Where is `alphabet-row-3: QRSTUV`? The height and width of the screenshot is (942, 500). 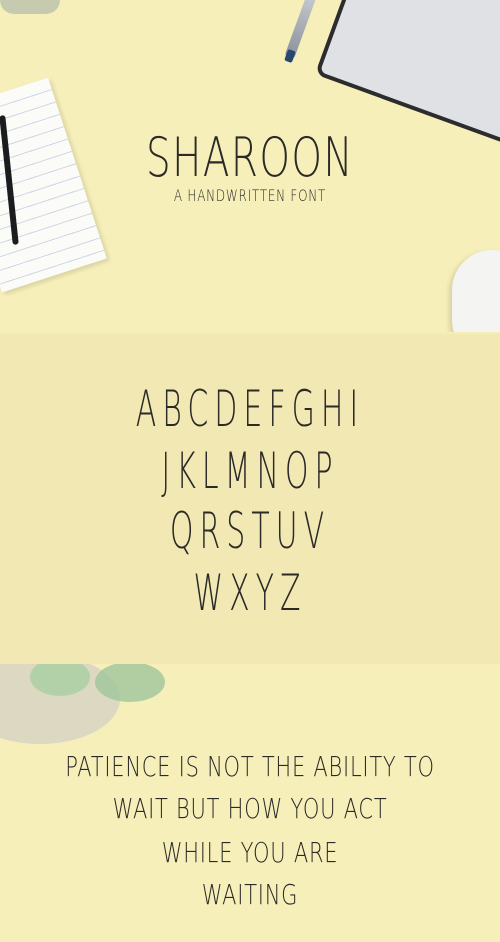 alphabet-row-3: QRSTUV is located at coordinates (250, 531).